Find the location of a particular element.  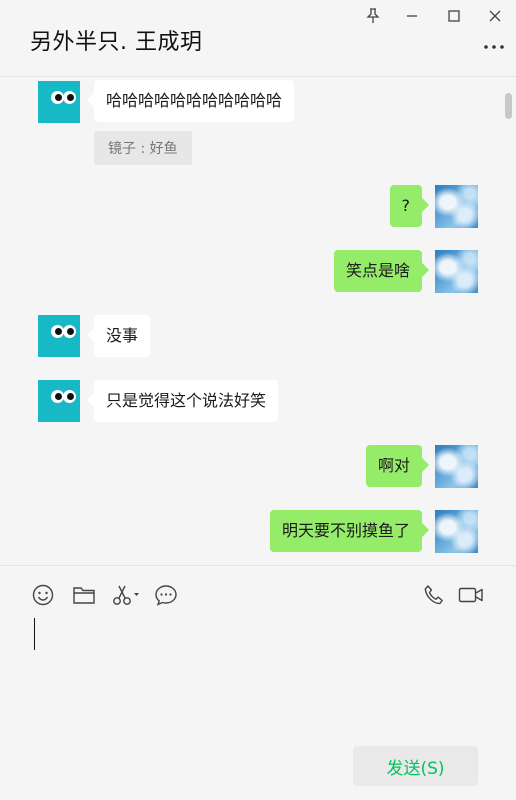

chat-history-icon is located at coordinates (166, 595).